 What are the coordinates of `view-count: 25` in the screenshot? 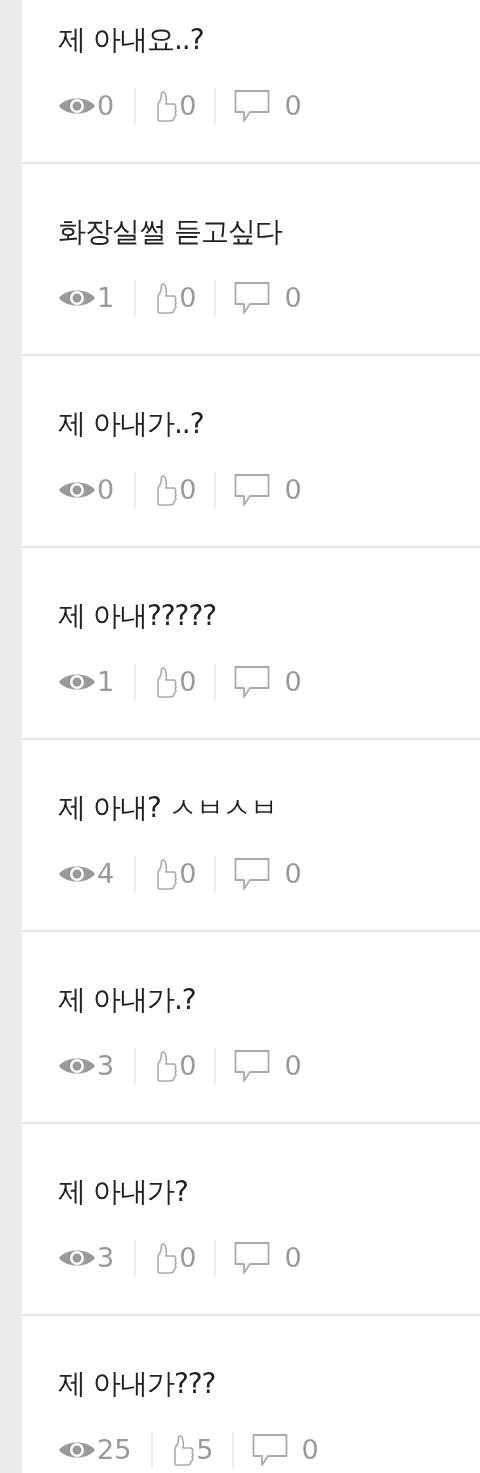 It's located at (114, 1450).